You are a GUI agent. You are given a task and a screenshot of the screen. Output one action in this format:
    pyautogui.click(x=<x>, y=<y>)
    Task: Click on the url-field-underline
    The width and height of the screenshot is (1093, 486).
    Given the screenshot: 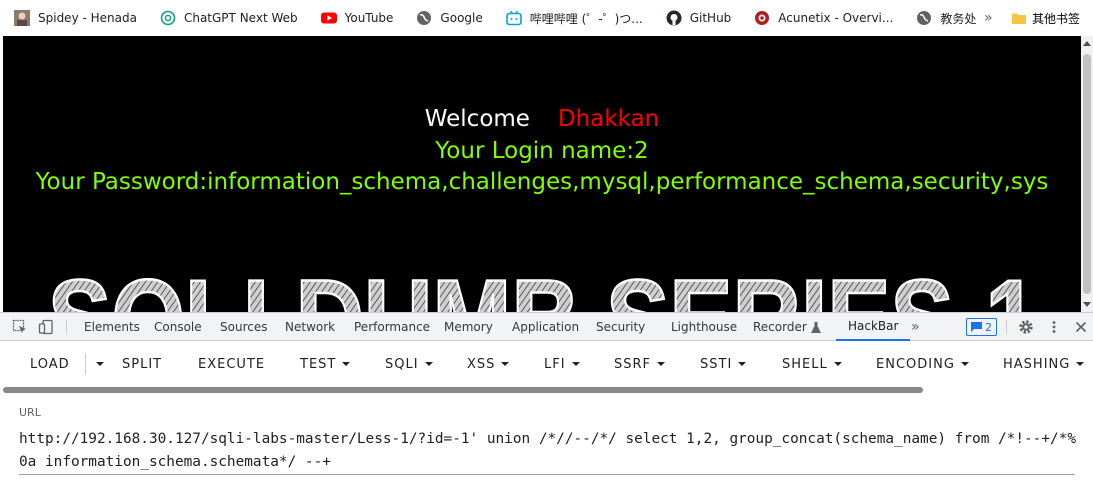 What is the action you would take?
    pyautogui.click(x=547, y=474)
    